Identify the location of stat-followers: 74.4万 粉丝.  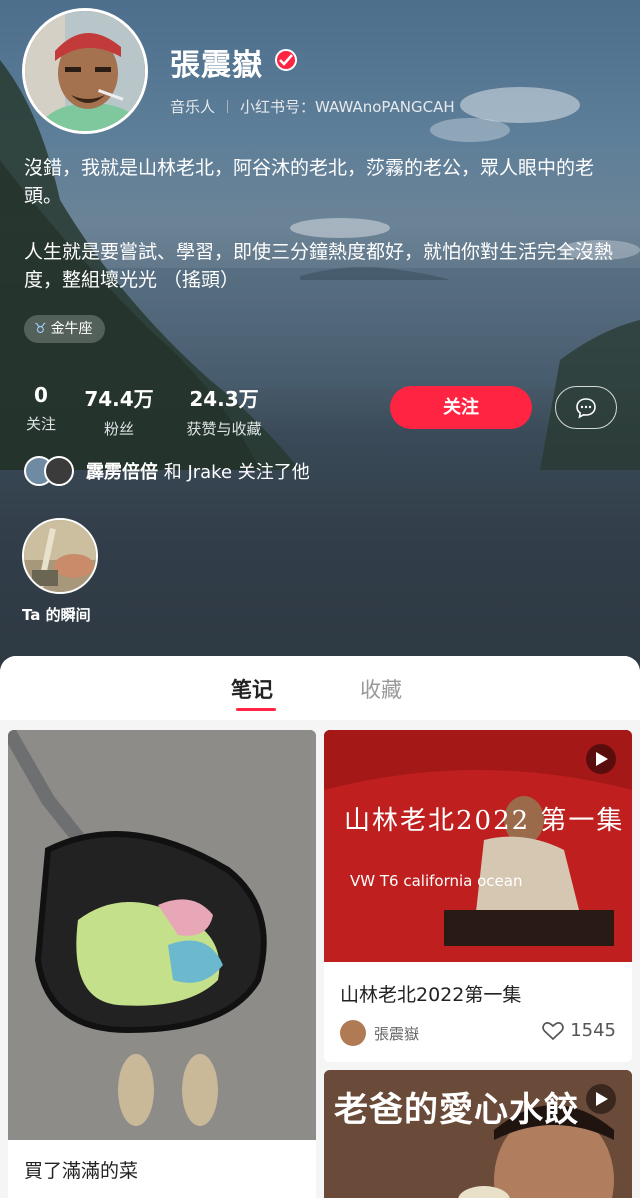
(119, 411).